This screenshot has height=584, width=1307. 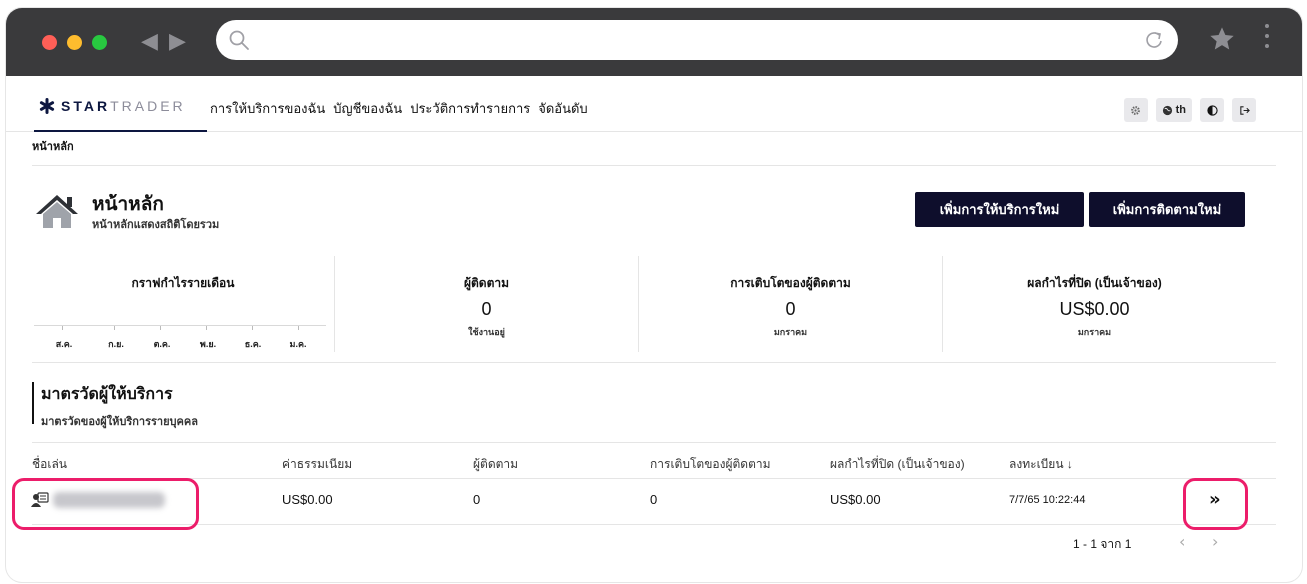 I want to click on chart-tick-label: ต.ค., so click(x=162, y=344).